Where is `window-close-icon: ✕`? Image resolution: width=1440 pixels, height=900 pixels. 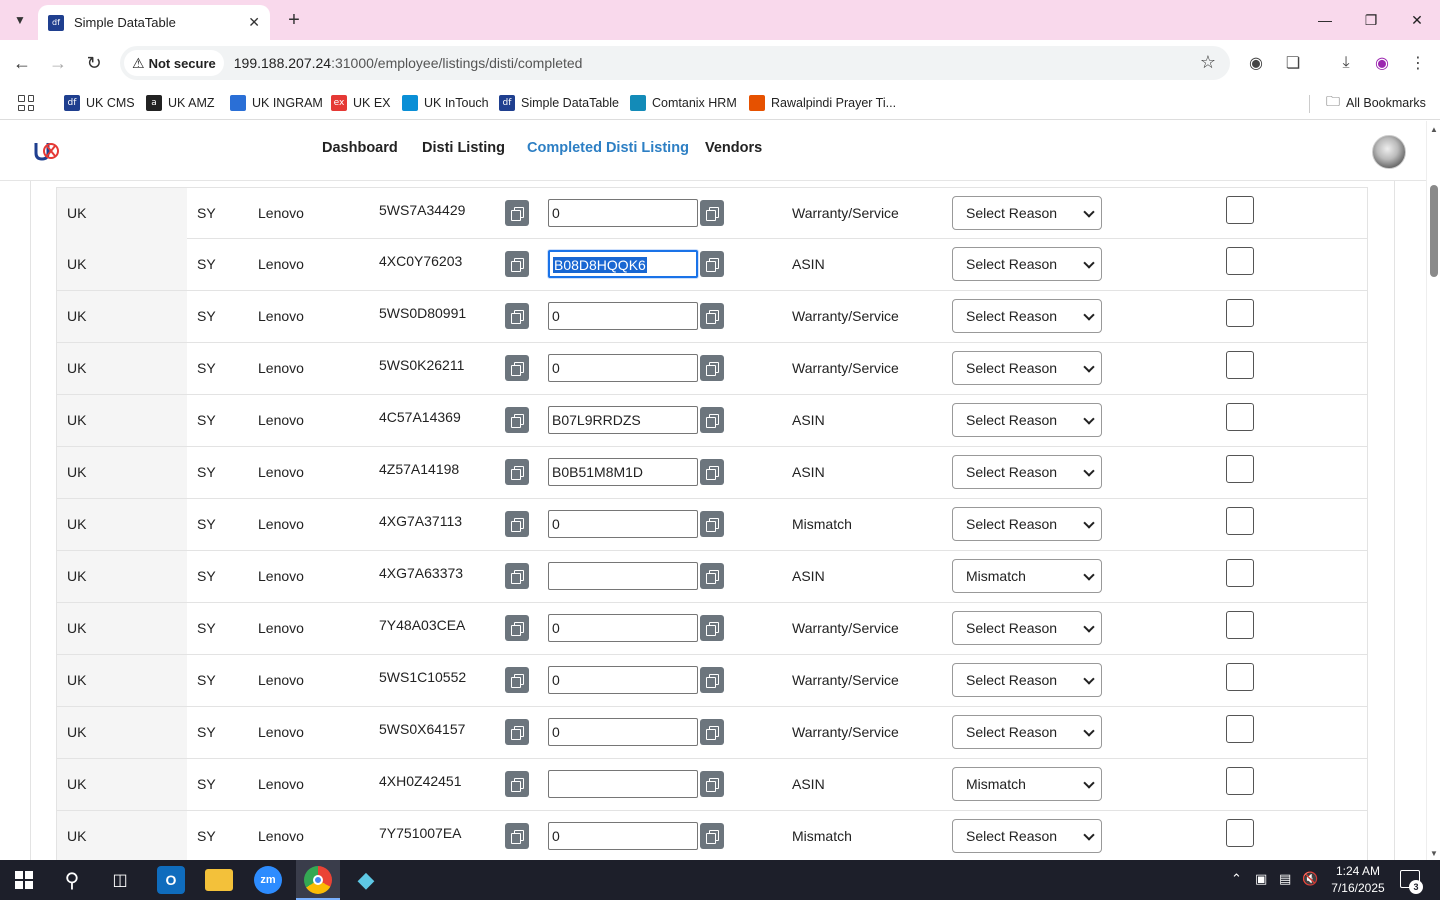 window-close-icon: ✕ is located at coordinates (1417, 20).